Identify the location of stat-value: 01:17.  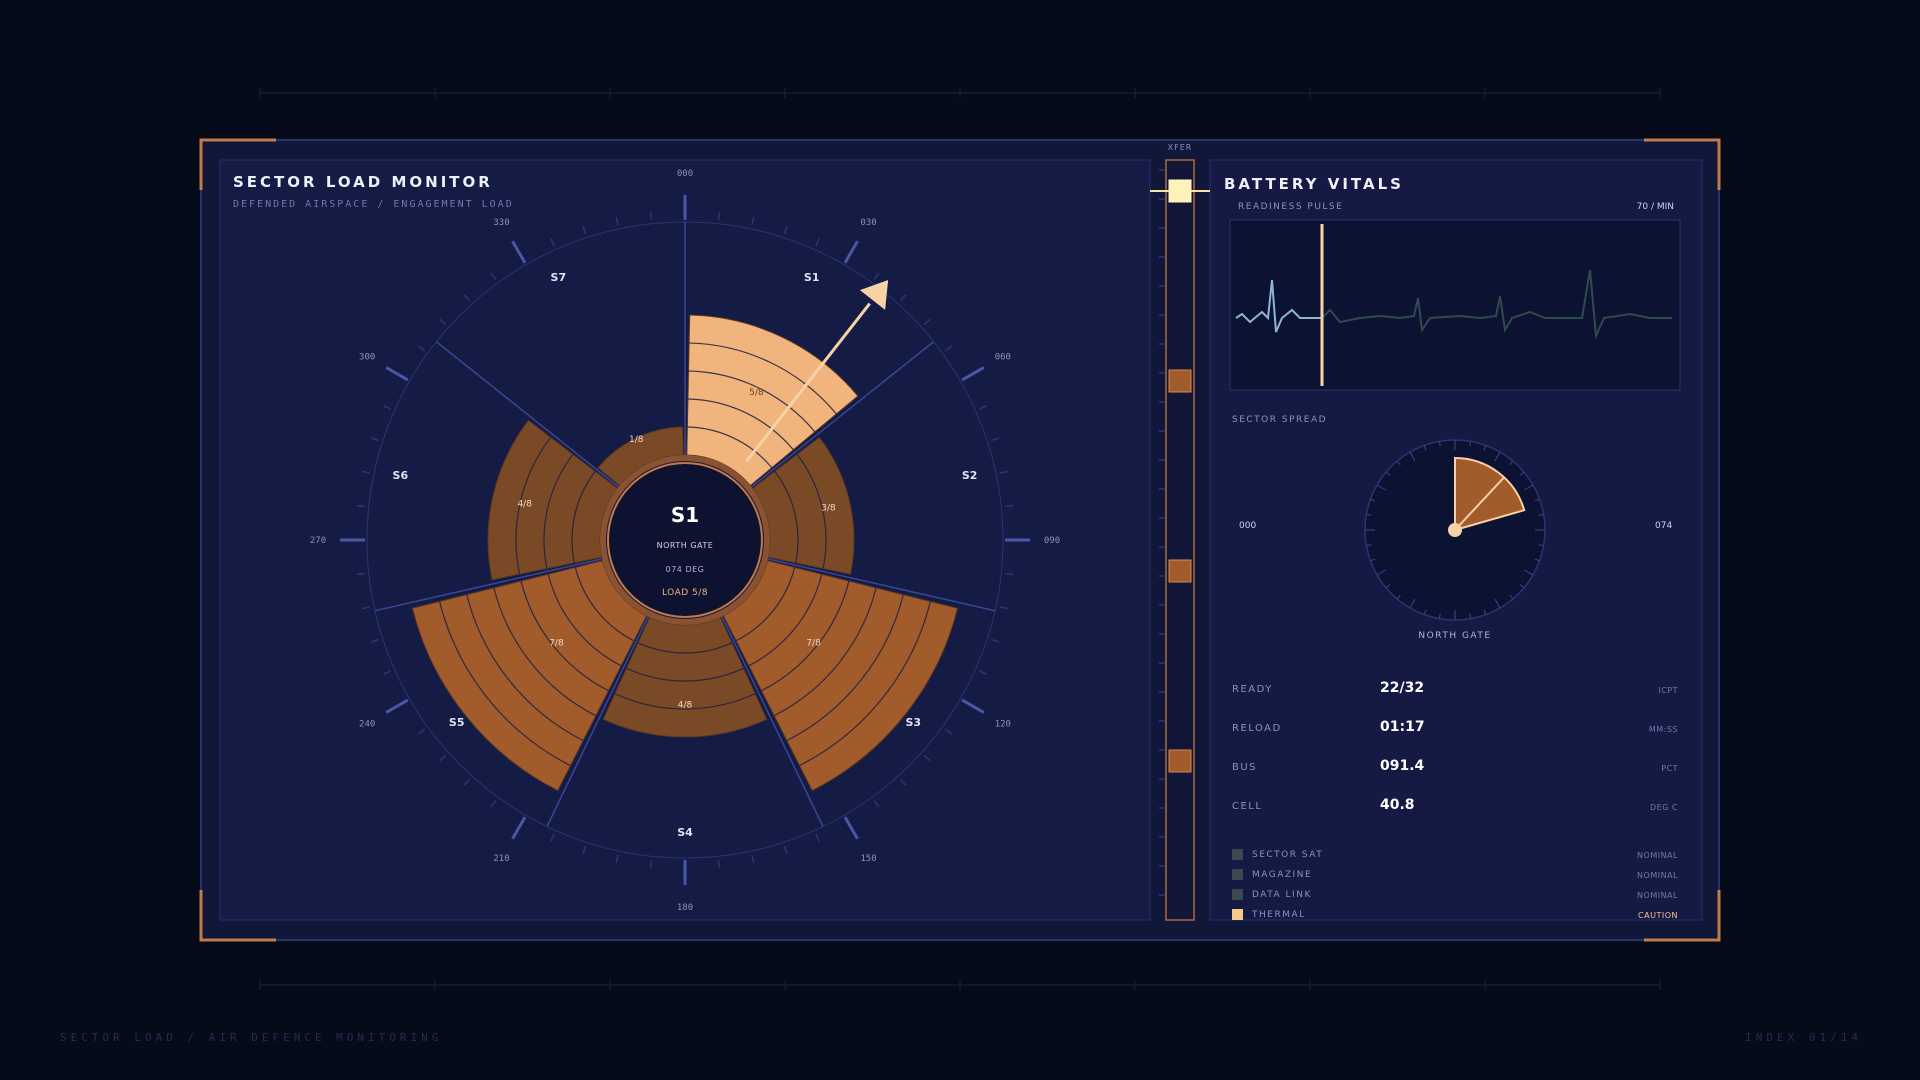
(1402, 727).